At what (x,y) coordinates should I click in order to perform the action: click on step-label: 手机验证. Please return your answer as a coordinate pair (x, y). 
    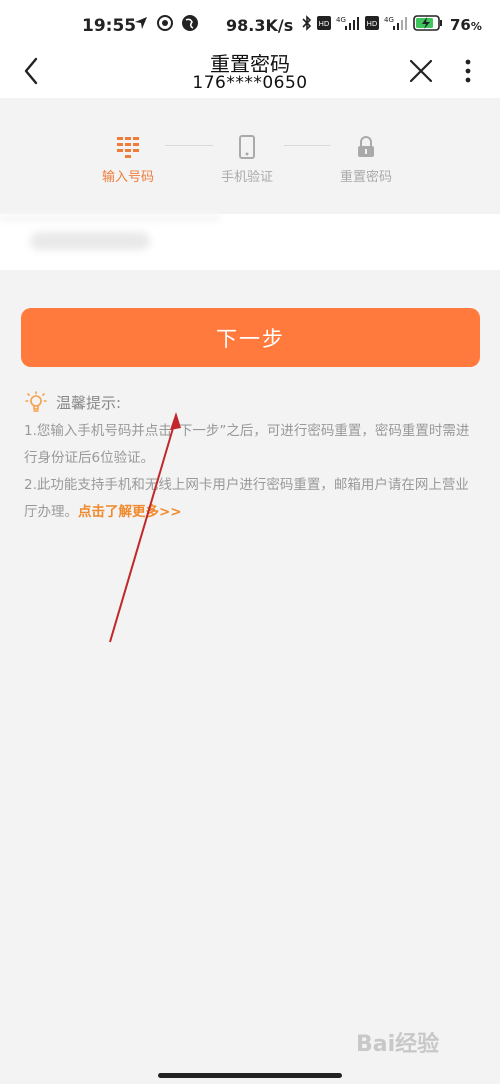
    Looking at the image, I should click on (246, 177).